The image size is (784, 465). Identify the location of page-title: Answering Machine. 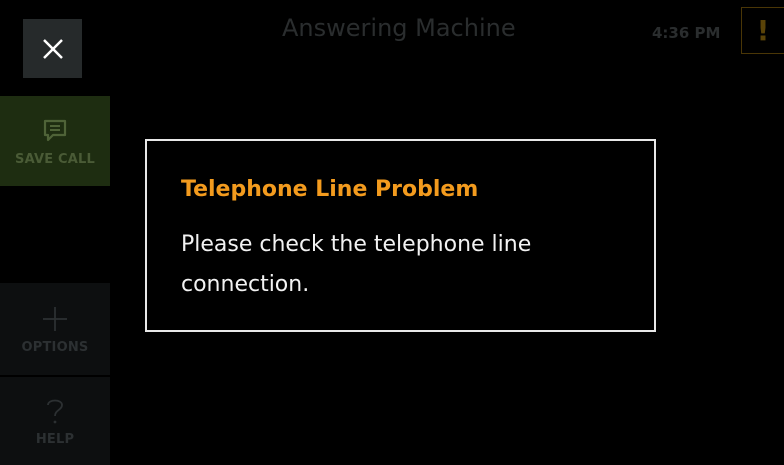
(399, 28).